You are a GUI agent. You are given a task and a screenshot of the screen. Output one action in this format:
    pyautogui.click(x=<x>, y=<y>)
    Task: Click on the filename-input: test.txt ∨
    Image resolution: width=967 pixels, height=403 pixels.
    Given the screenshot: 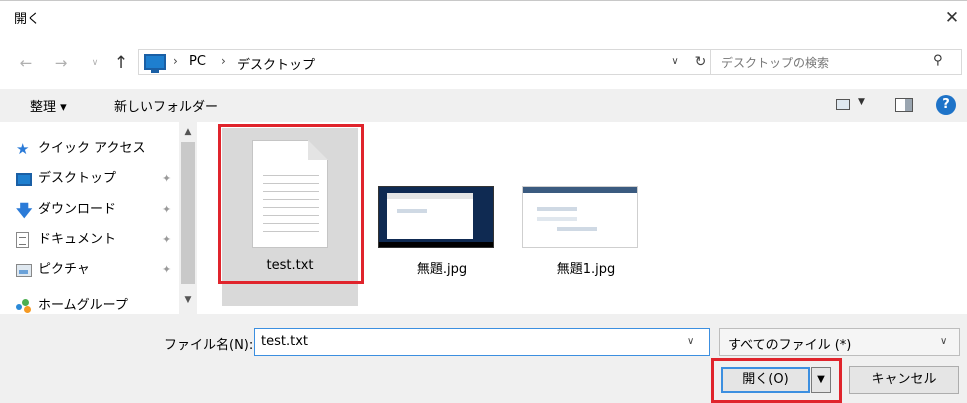 What is the action you would take?
    pyautogui.click(x=482, y=342)
    